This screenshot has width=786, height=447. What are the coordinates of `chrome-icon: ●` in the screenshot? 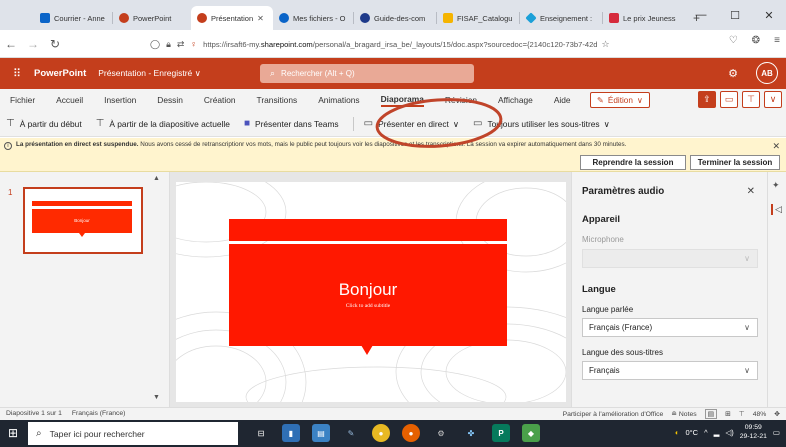 It's located at (381, 433).